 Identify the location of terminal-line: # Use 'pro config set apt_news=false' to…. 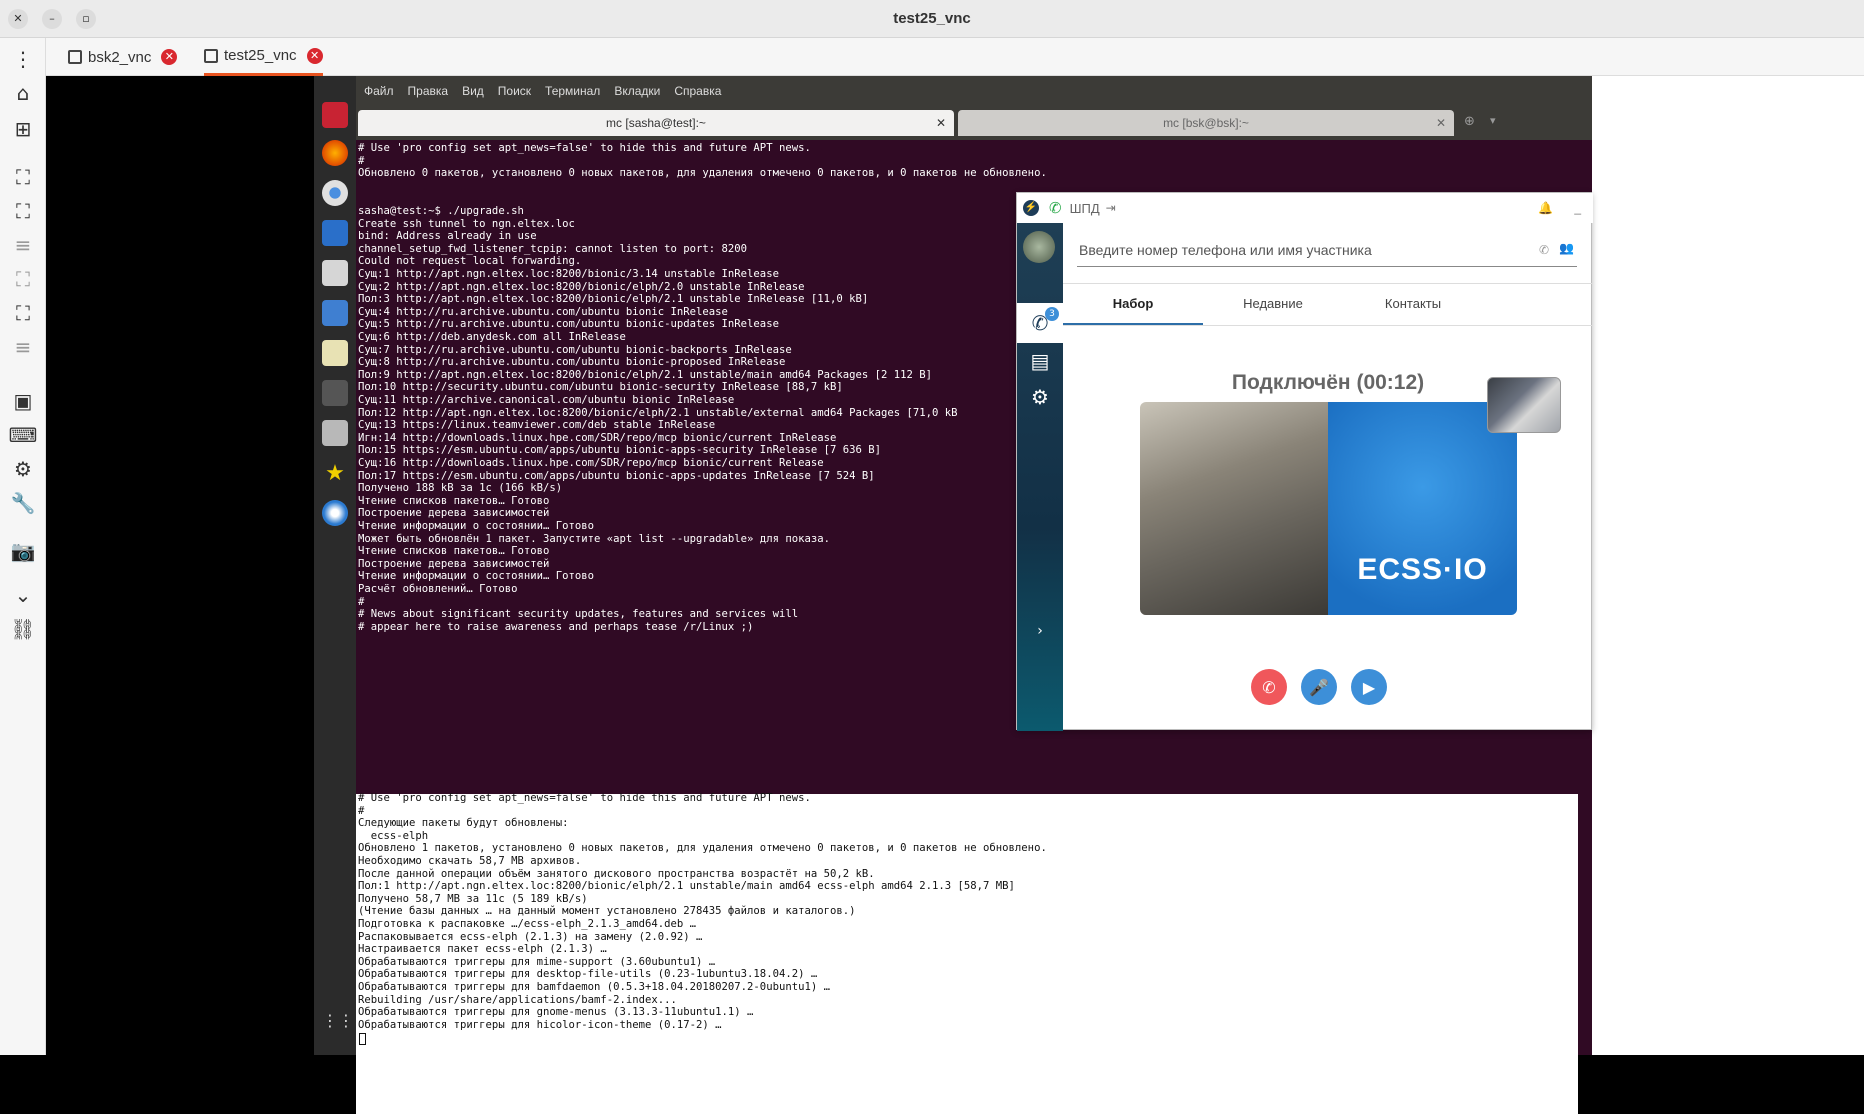
(584, 798).